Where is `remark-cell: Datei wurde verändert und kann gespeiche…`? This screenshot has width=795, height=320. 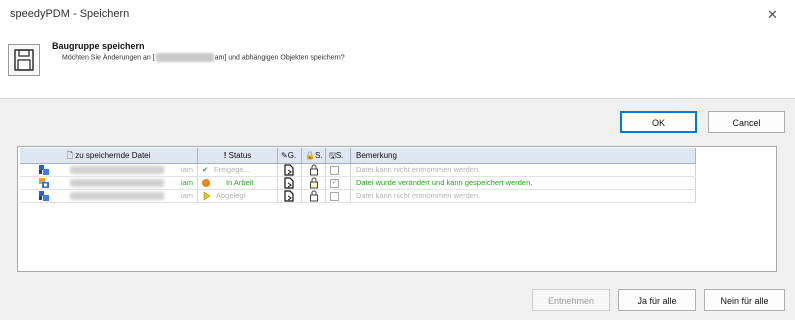 remark-cell: Datei wurde verändert und kann gespeiche… is located at coordinates (523, 183).